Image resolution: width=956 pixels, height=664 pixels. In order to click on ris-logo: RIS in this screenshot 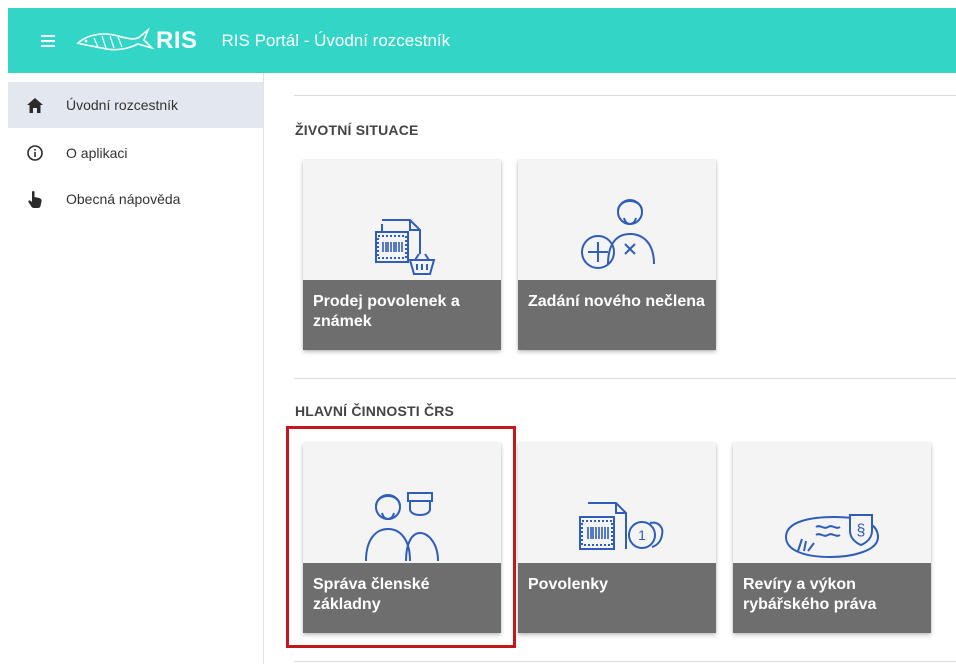, I will do `click(136, 41)`.